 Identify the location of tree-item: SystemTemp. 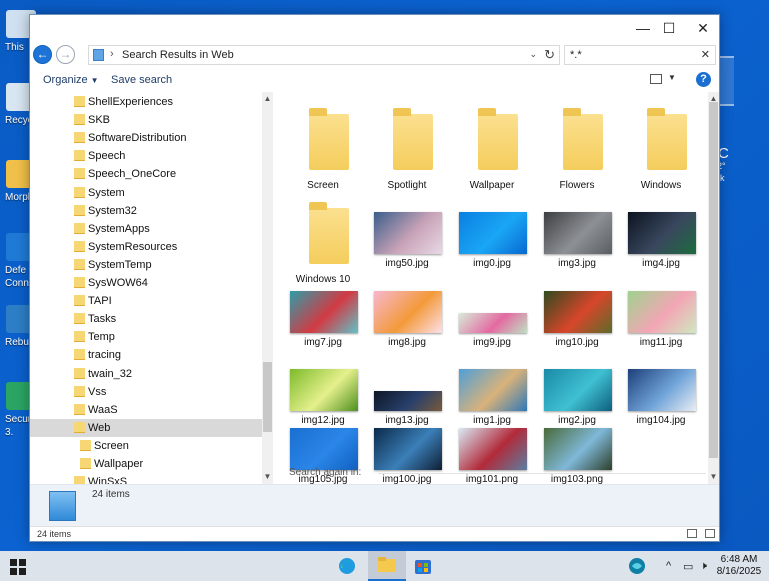
(146, 265).